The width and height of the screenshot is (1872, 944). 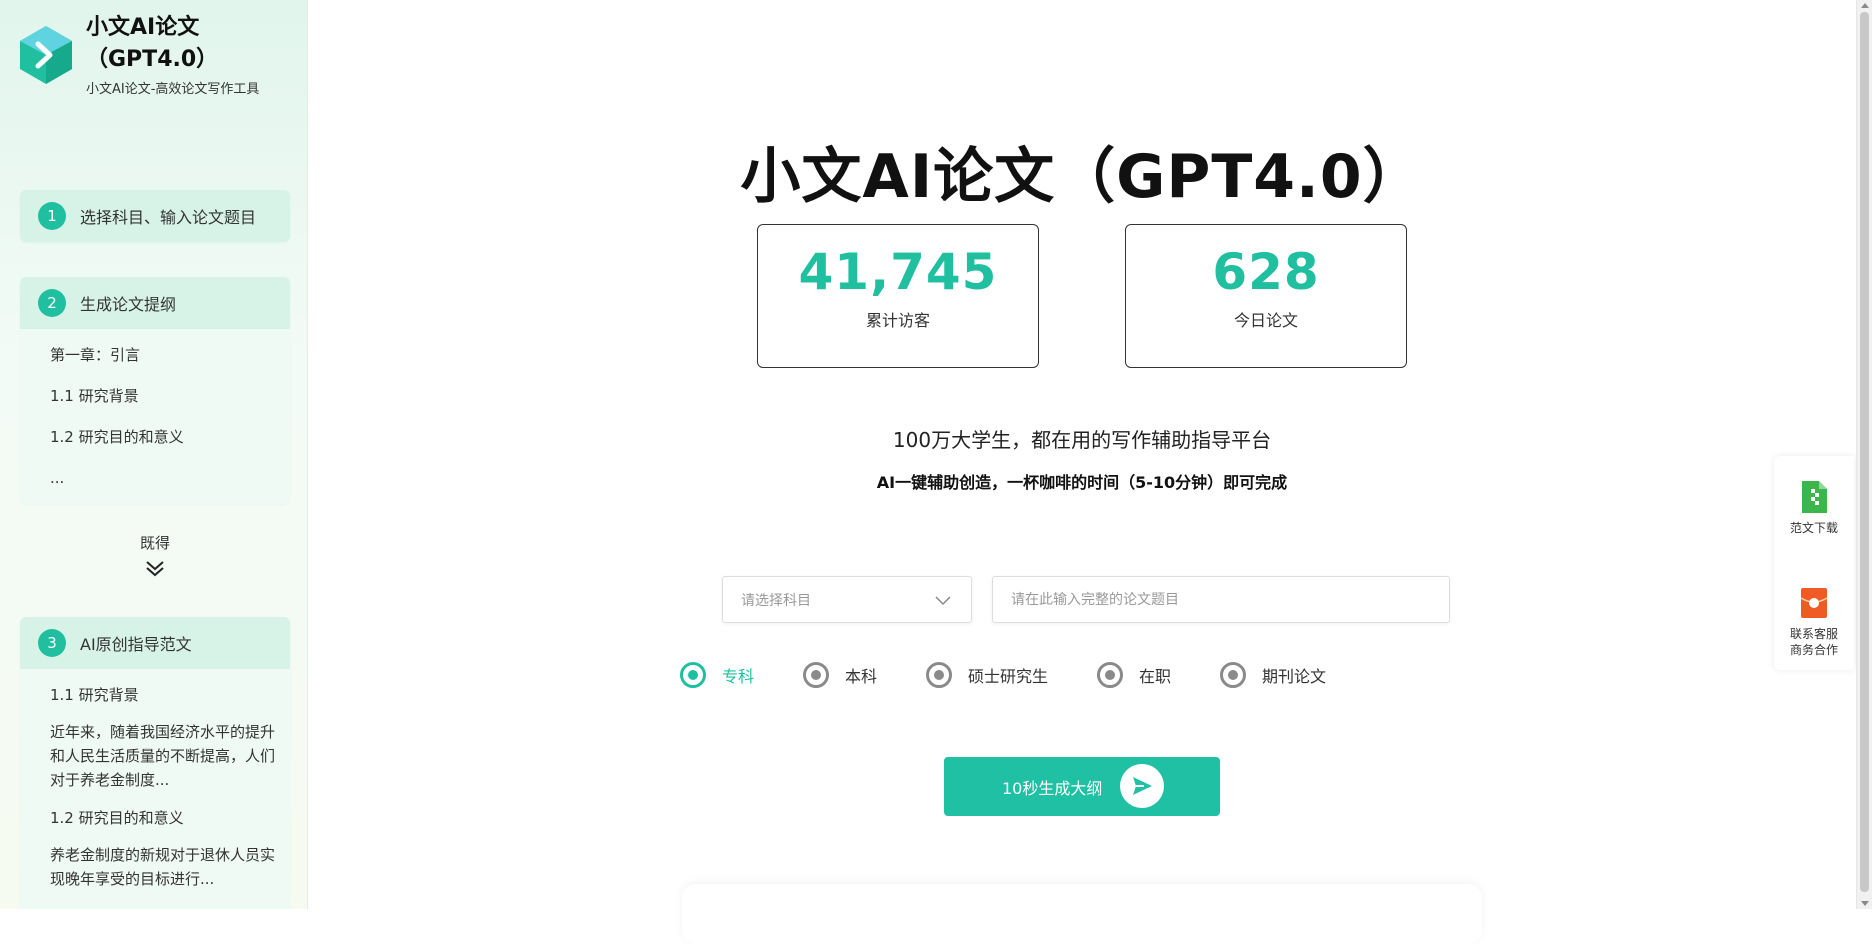 I want to click on step-header-2: 2 生成论文提纲, so click(x=155, y=303).